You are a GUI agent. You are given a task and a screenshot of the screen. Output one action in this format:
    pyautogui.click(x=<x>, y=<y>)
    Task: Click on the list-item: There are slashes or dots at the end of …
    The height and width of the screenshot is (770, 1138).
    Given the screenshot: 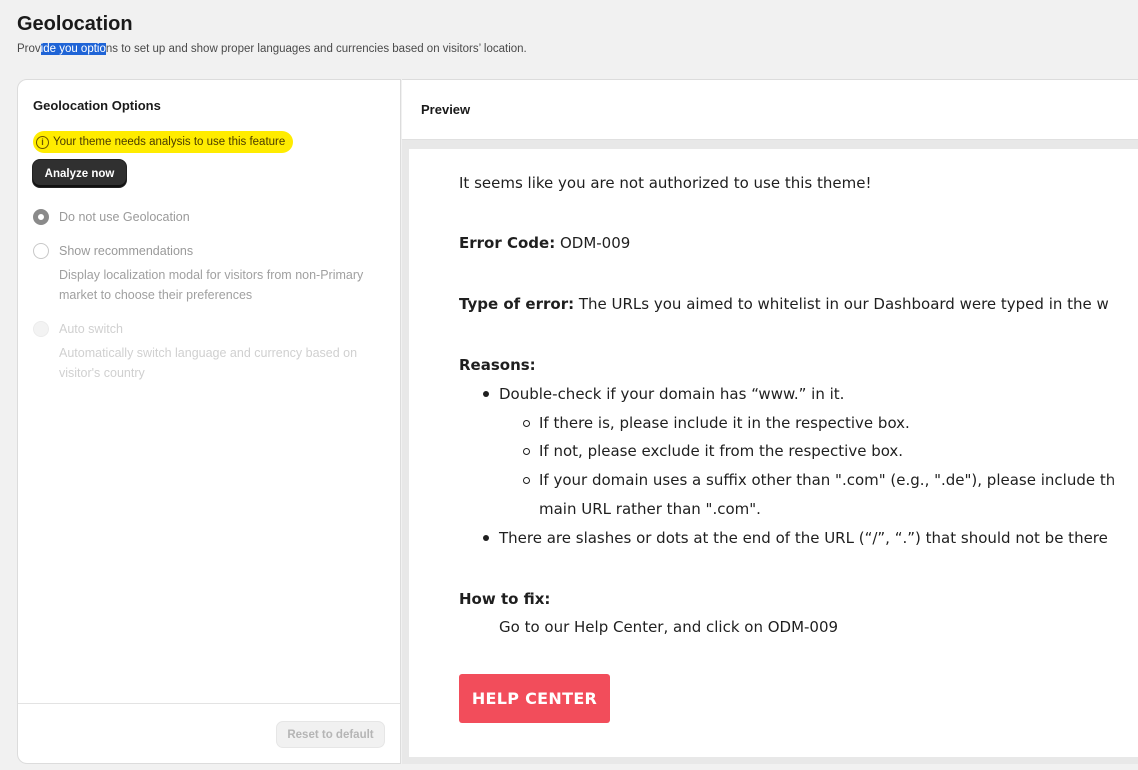 What is the action you would take?
    pyautogui.click(x=795, y=538)
    